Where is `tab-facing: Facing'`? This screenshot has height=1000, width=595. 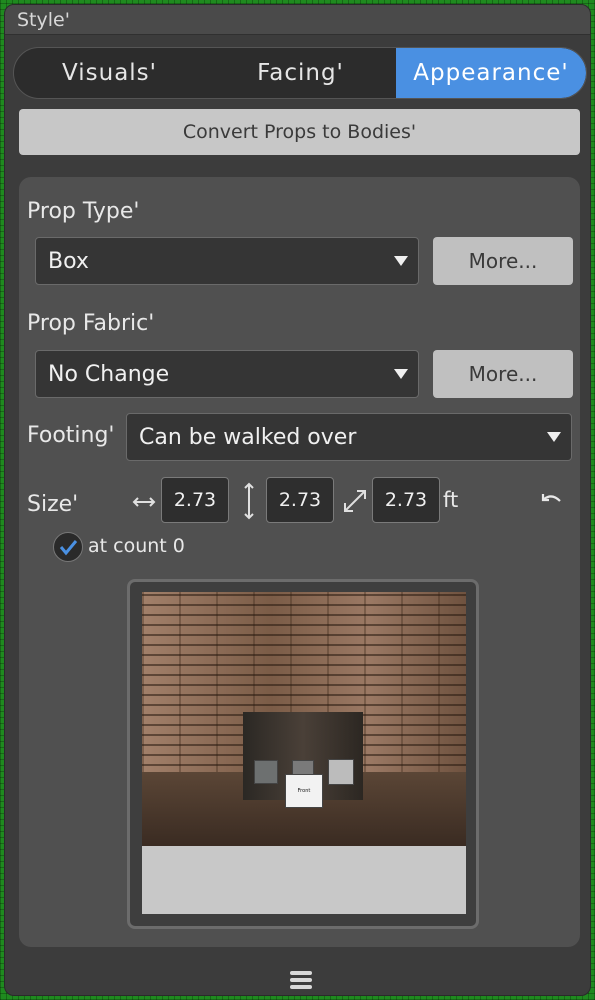
tab-facing: Facing' is located at coordinates (300, 73).